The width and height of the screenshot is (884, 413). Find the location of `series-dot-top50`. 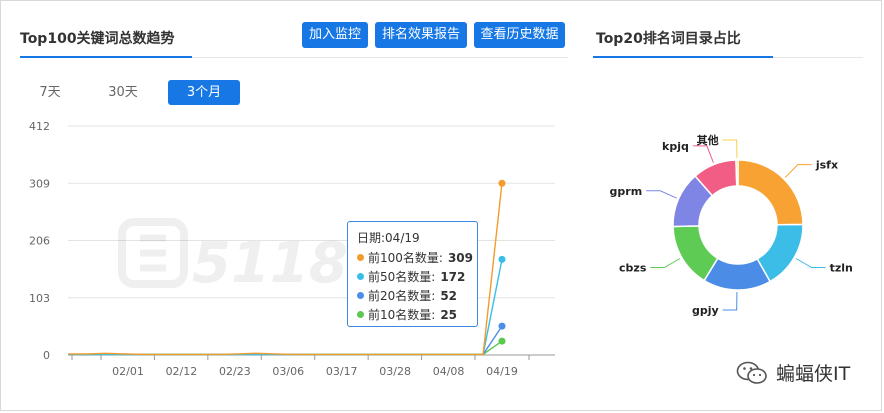

series-dot-top50 is located at coordinates (360, 276).